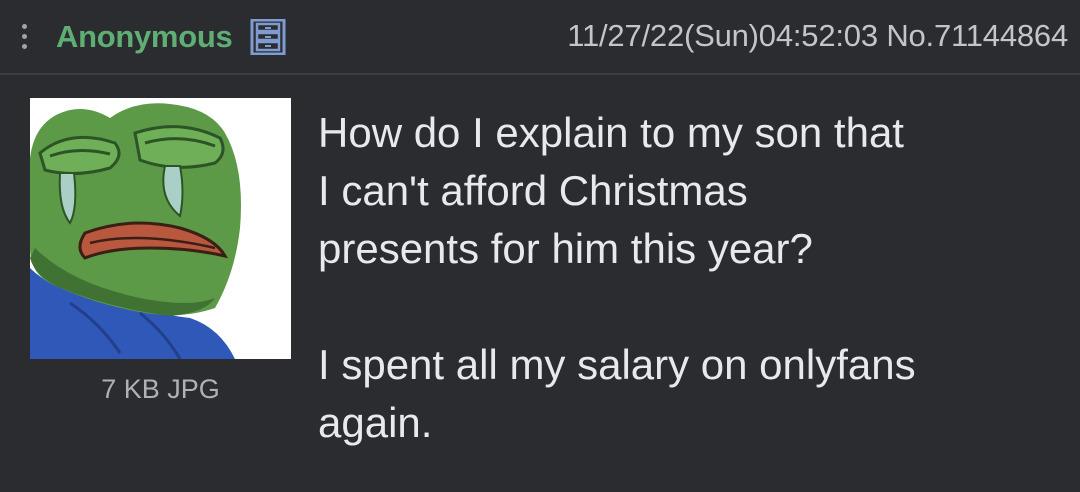 This screenshot has width=1080, height=492. Describe the element at coordinates (160, 389) in the screenshot. I see `file-info: 7 KB JPG` at that location.